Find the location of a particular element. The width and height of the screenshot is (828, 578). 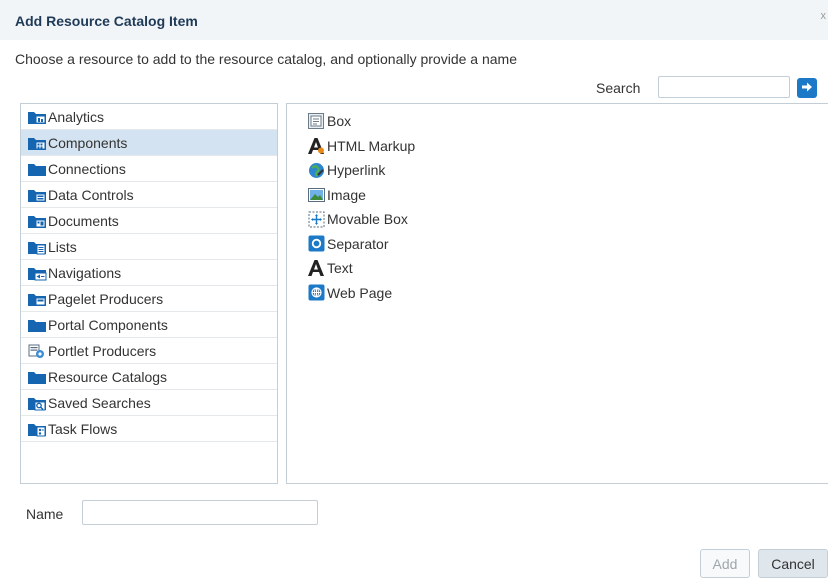

resource-item-image: Image is located at coordinates (361, 195).